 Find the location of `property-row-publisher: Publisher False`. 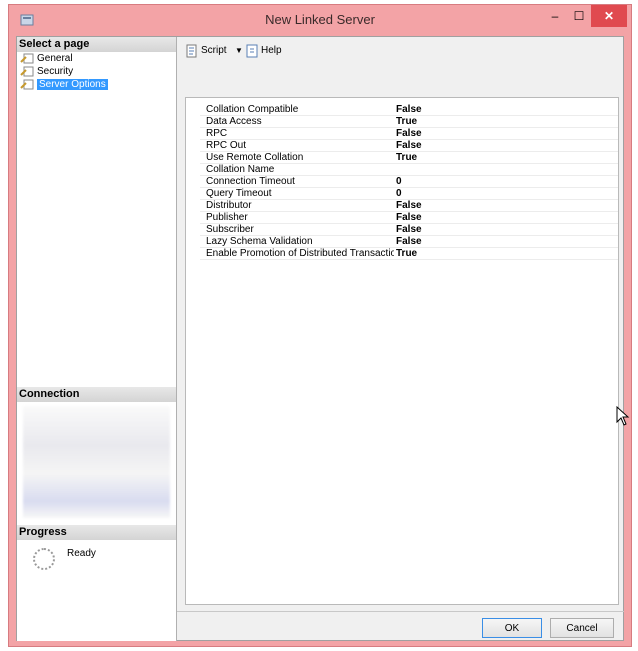

property-row-publisher: Publisher False is located at coordinates (409, 218).